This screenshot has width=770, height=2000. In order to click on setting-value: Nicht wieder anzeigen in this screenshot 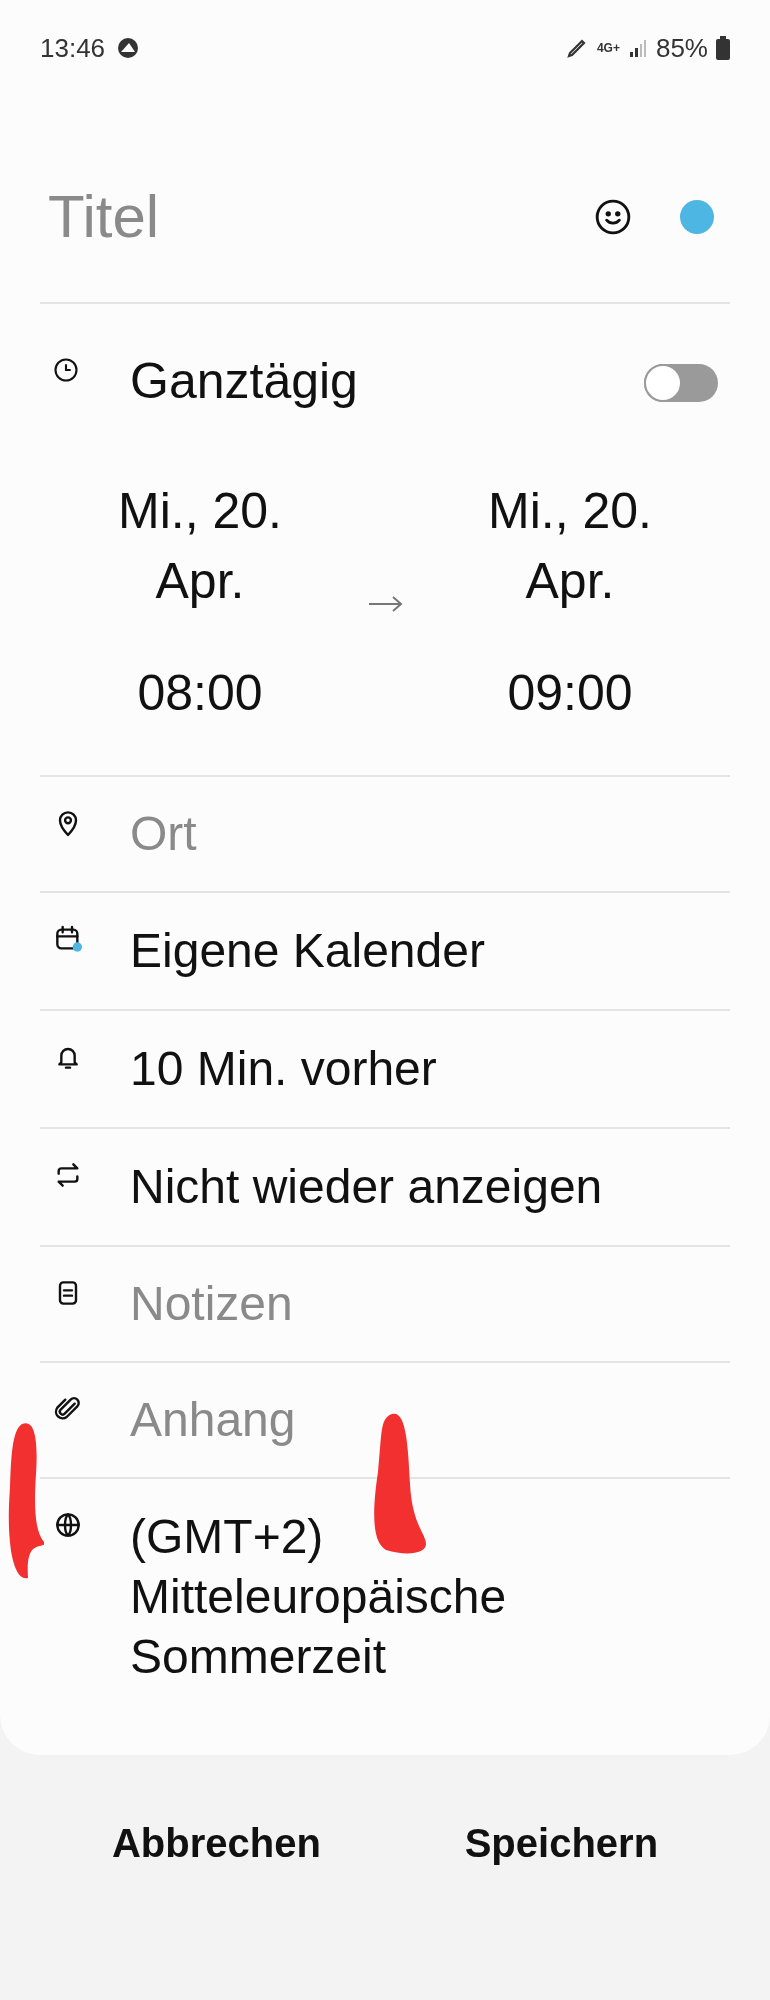, I will do `click(366, 1187)`.